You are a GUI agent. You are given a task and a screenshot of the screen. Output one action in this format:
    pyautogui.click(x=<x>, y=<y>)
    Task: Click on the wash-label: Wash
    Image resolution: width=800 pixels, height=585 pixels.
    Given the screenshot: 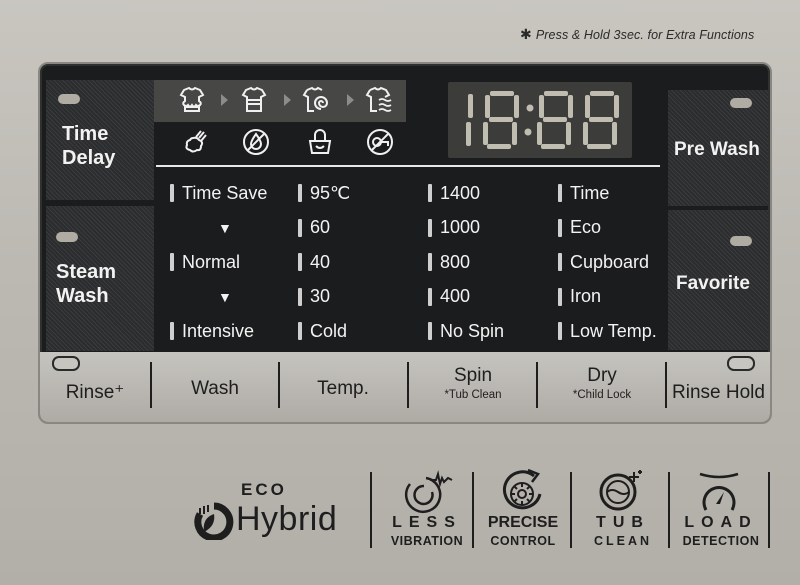 What is the action you would take?
    pyautogui.click(x=215, y=388)
    